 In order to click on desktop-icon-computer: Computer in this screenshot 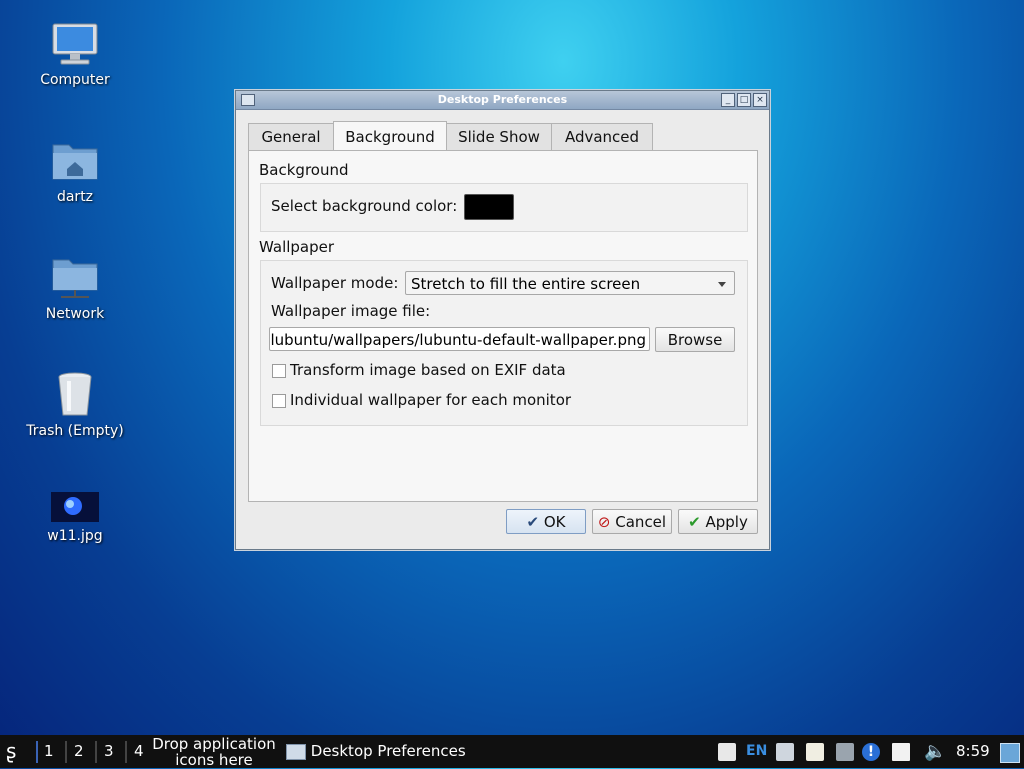, I will do `click(75, 54)`.